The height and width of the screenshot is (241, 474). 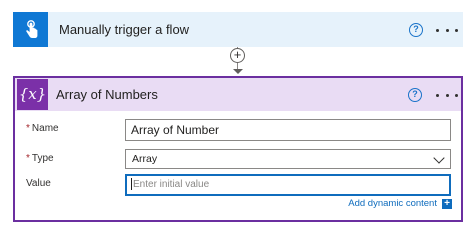 I want to click on text-cursor, so click(x=131, y=184).